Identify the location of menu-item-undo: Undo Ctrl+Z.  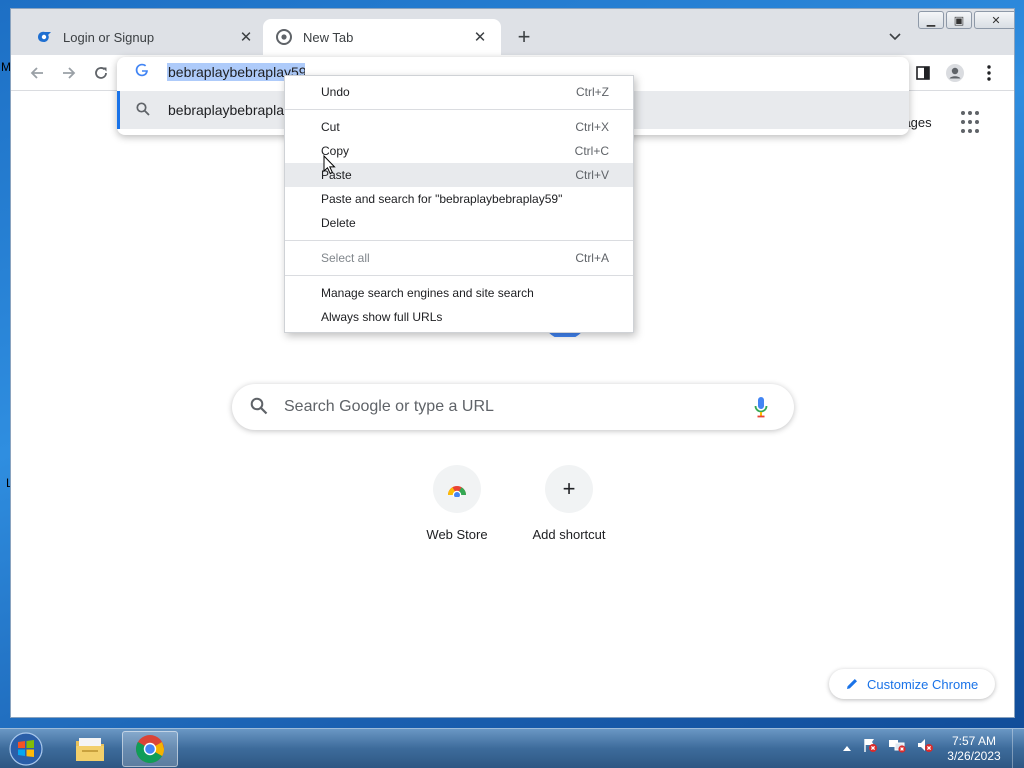
(459, 92).